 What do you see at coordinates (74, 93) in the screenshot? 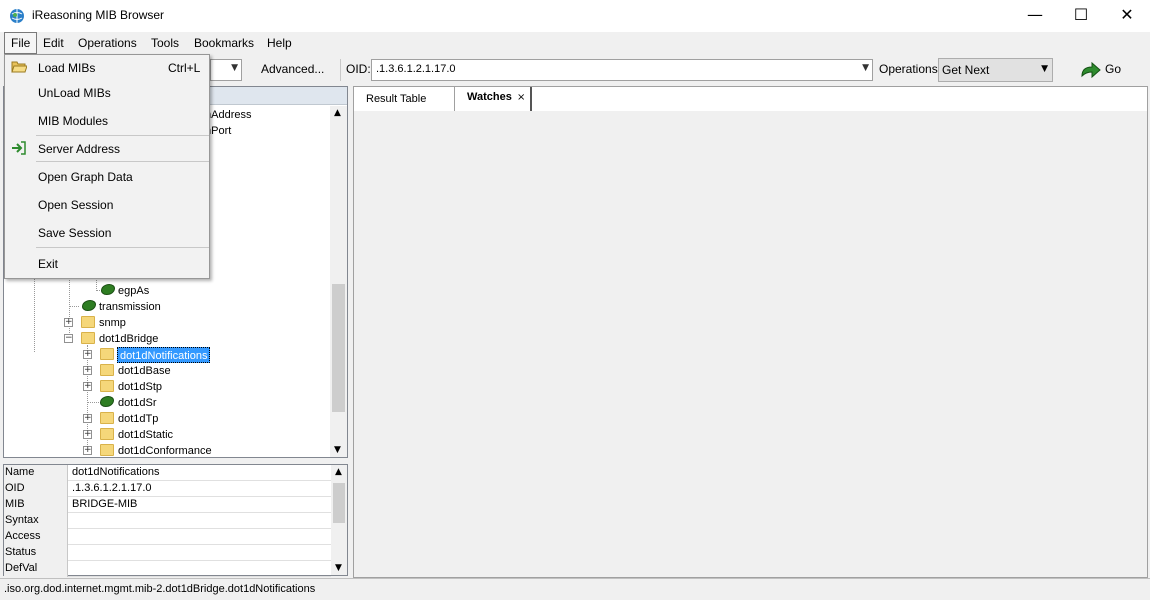
I see `menu-item-label: UnLoad MIBs` at bounding box center [74, 93].